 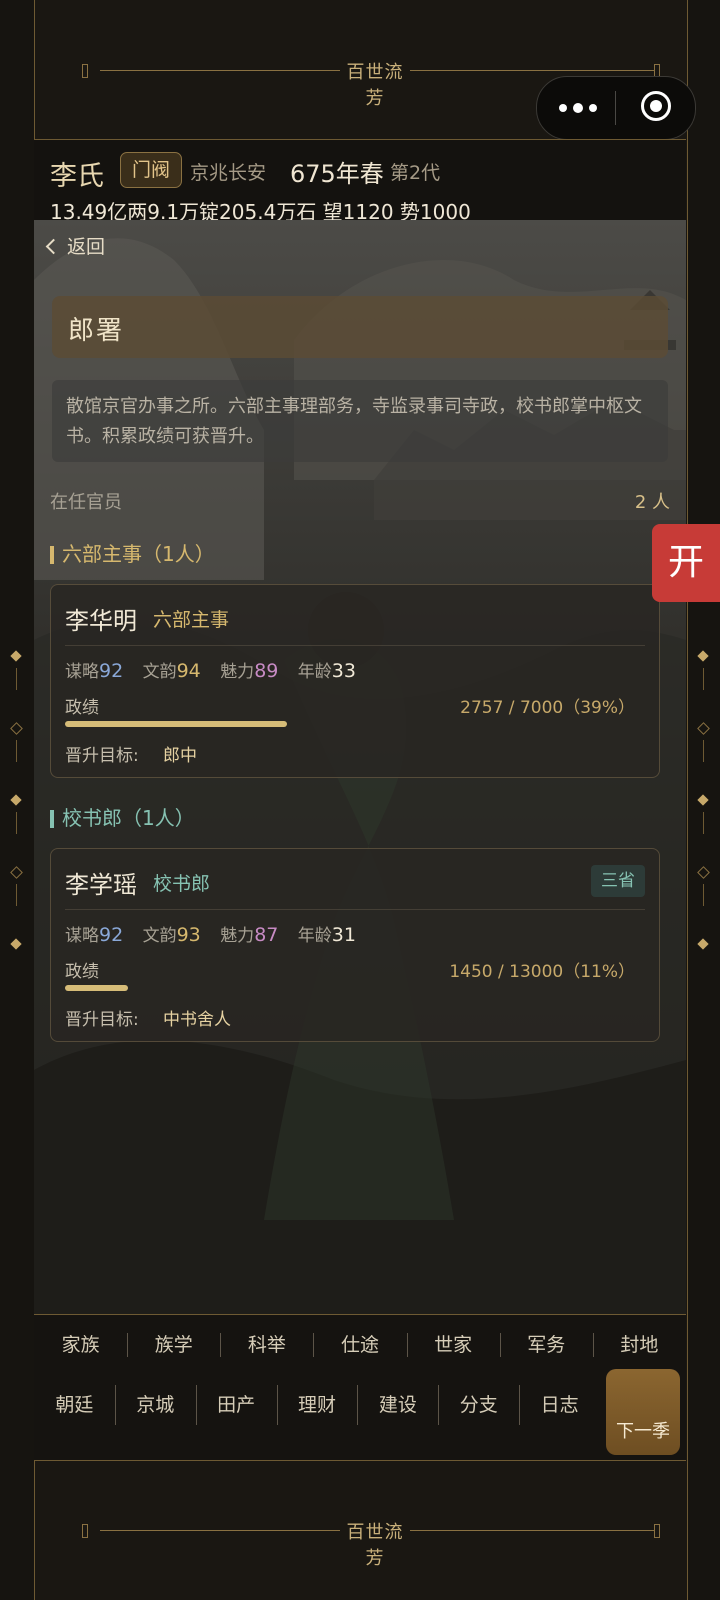 I want to click on back-label: 返回, so click(x=86, y=247).